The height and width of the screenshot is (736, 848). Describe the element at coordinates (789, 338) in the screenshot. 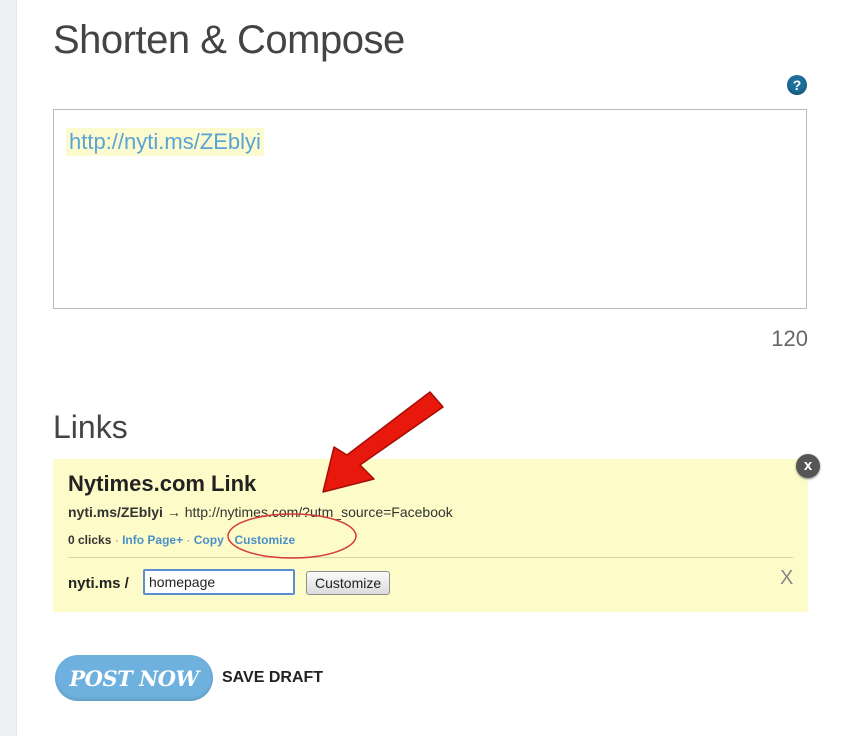

I see `character-count: 120` at that location.